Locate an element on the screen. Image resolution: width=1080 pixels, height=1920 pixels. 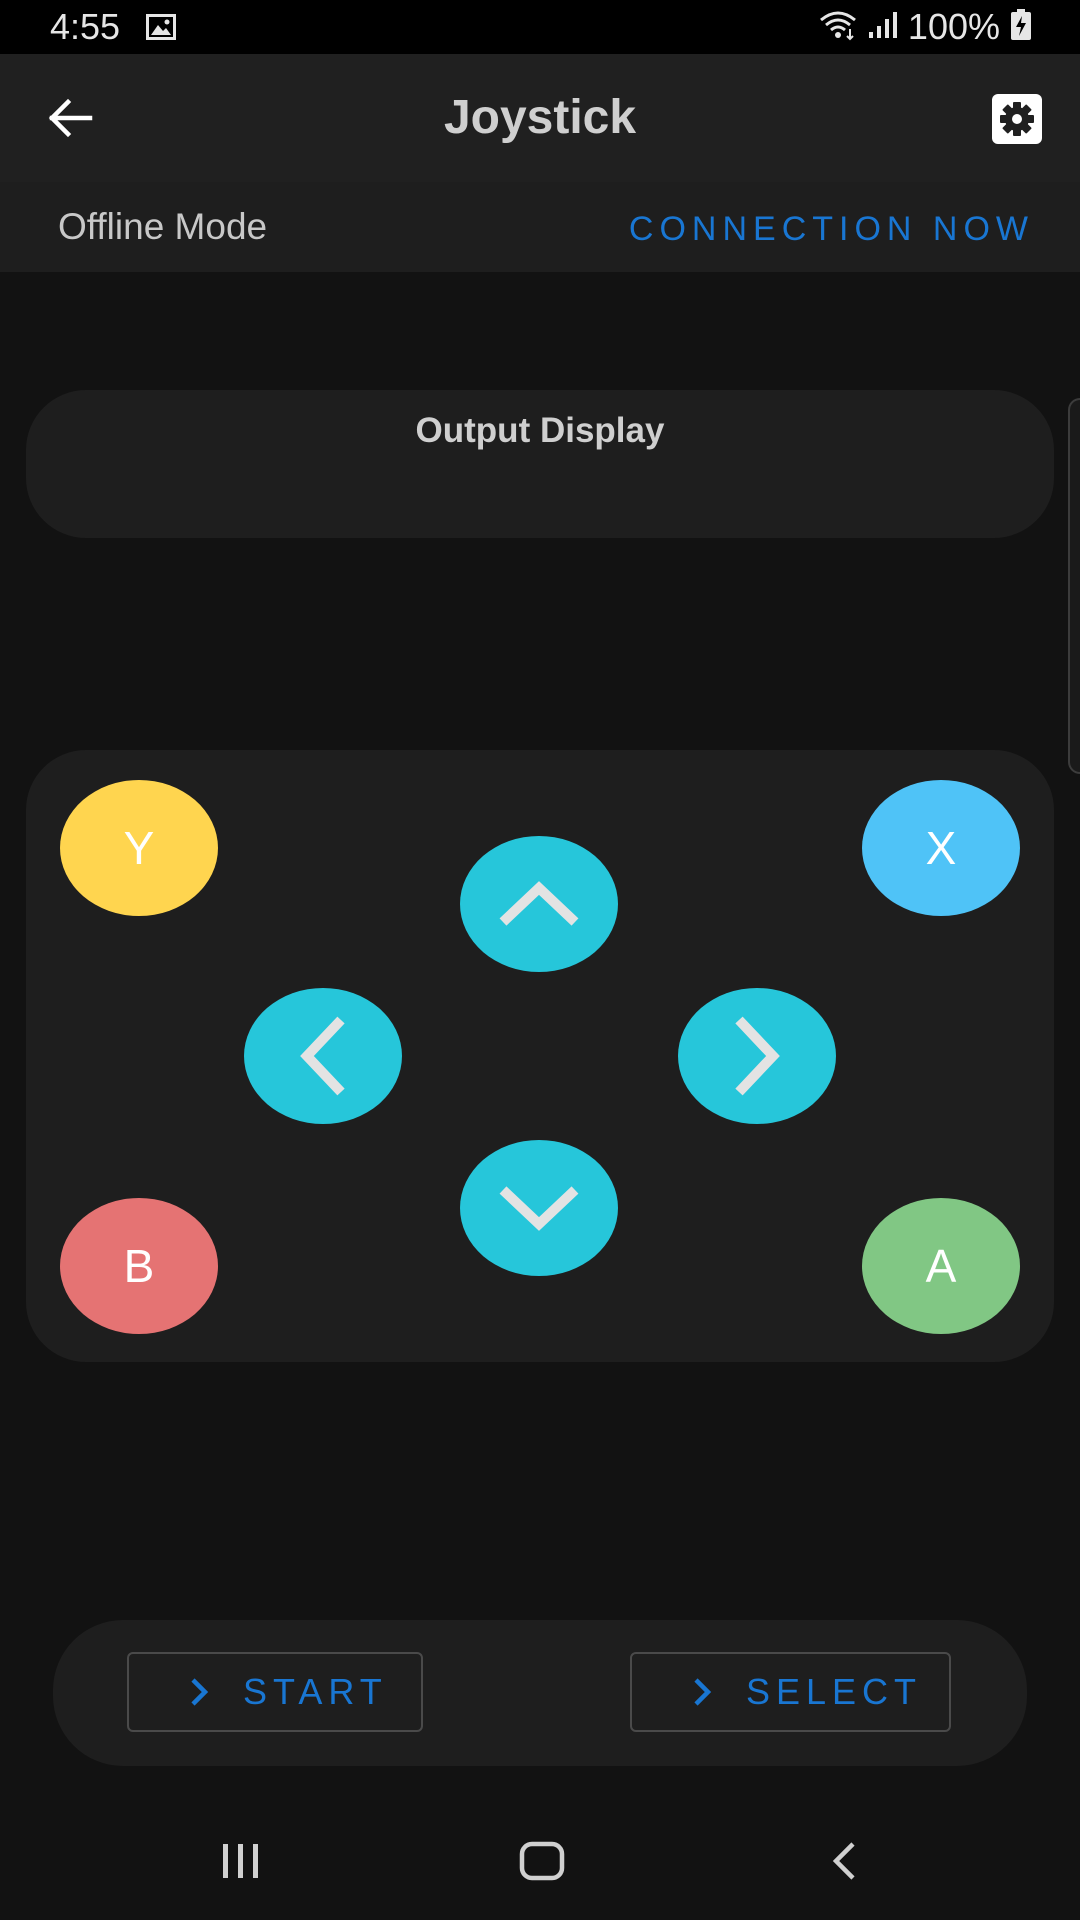
a-button-label: A is located at coordinates (941, 1266).